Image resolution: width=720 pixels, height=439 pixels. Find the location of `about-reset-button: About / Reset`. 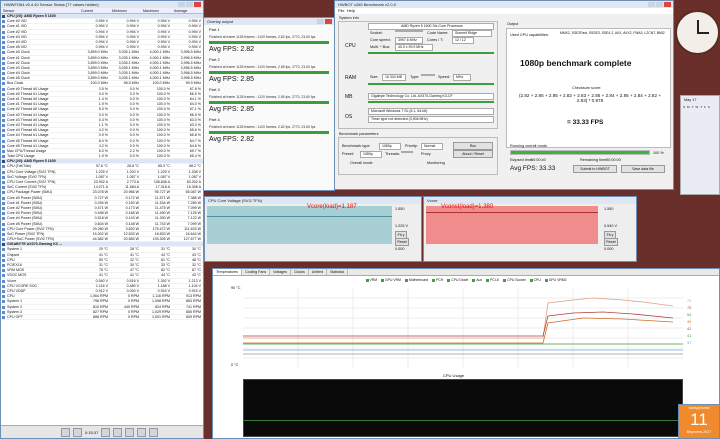

about-reset-button: About / Reset is located at coordinates (473, 154).